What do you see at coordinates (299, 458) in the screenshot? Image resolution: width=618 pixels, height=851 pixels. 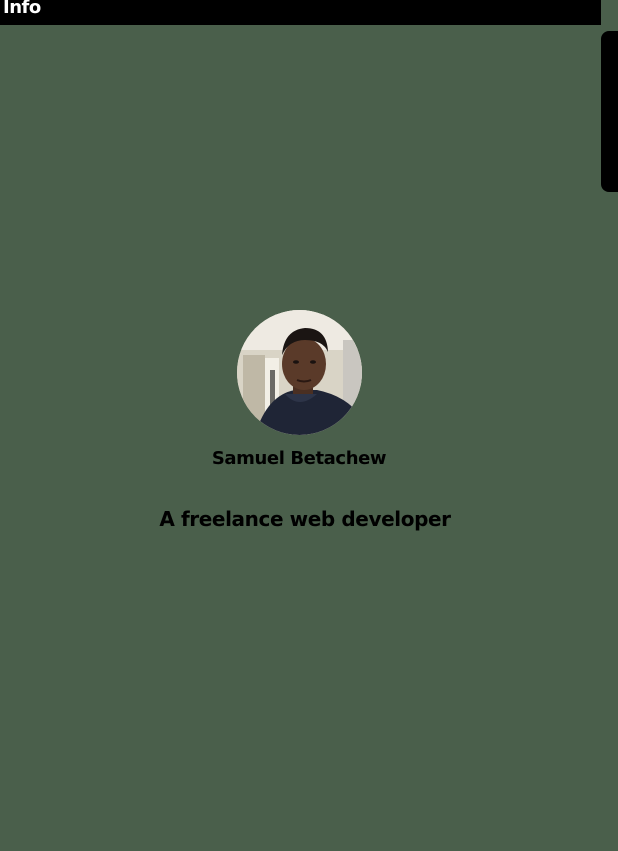 I see `profile-name: Samuel Betachew` at bounding box center [299, 458].